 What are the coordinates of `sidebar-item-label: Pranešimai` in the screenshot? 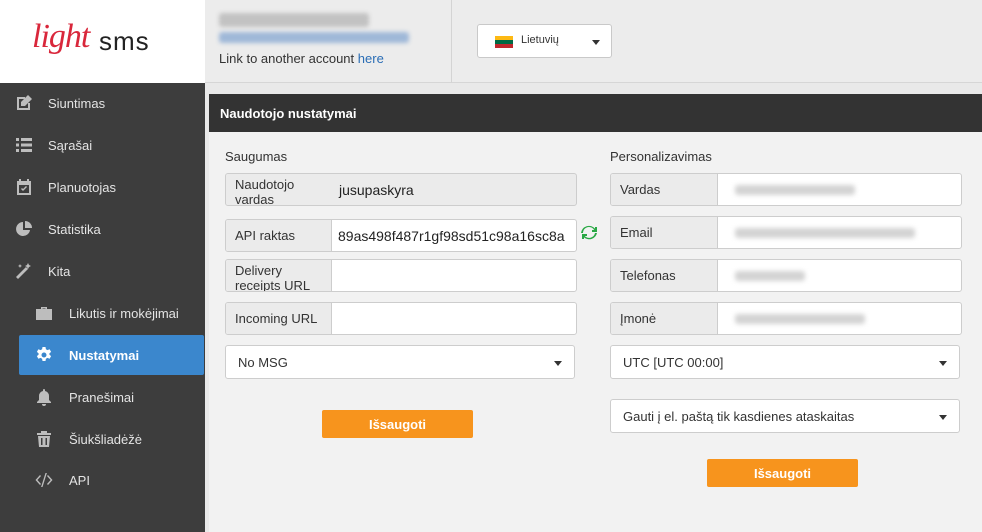 It's located at (102, 397).